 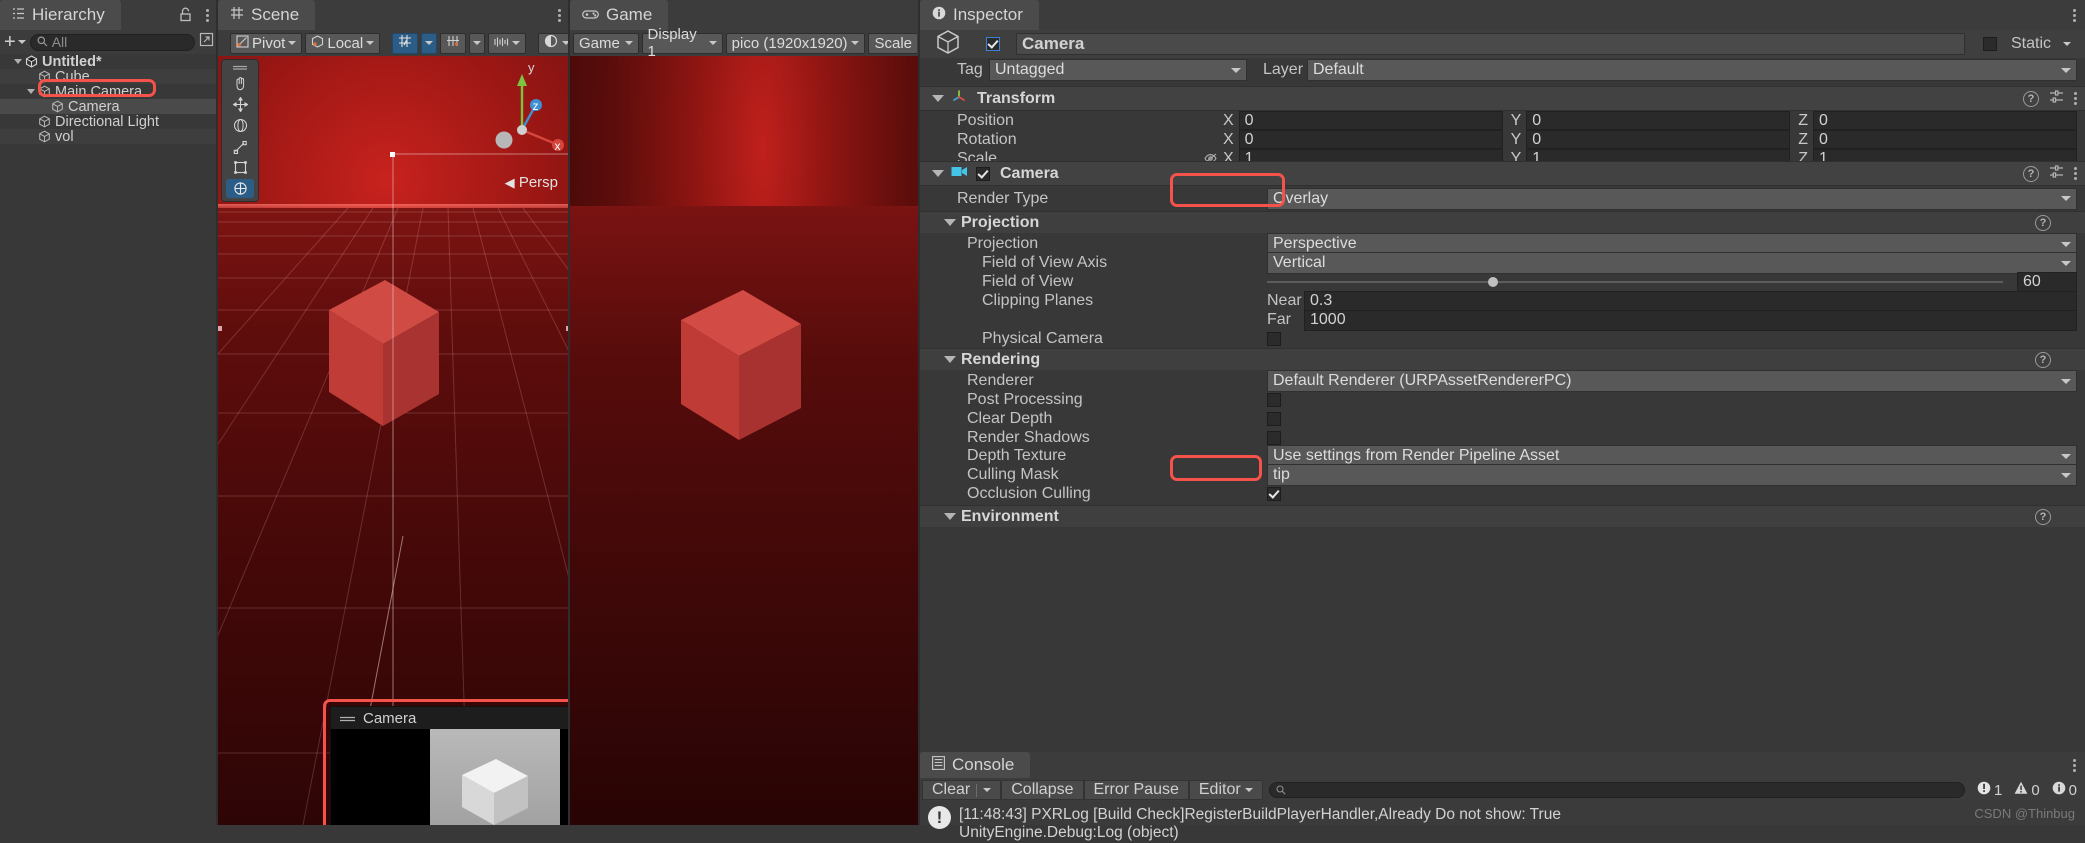 I want to click on transform-foldout-icon, so click(x=938, y=98).